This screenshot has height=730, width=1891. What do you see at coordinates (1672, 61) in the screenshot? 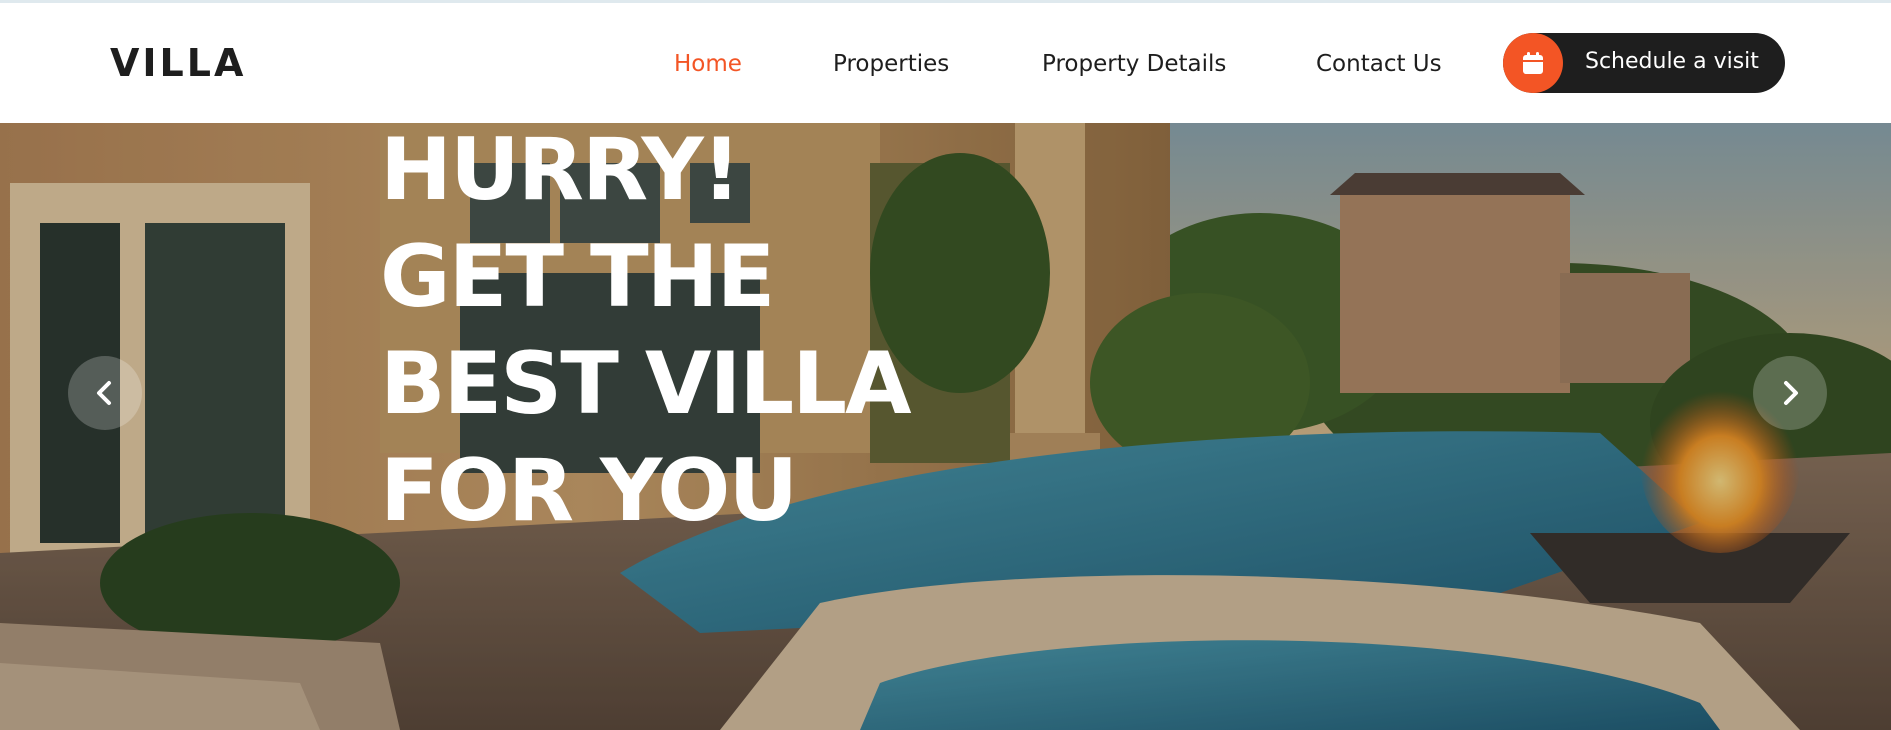
I see `schedule-visit-label: Schedule a visit` at bounding box center [1672, 61].